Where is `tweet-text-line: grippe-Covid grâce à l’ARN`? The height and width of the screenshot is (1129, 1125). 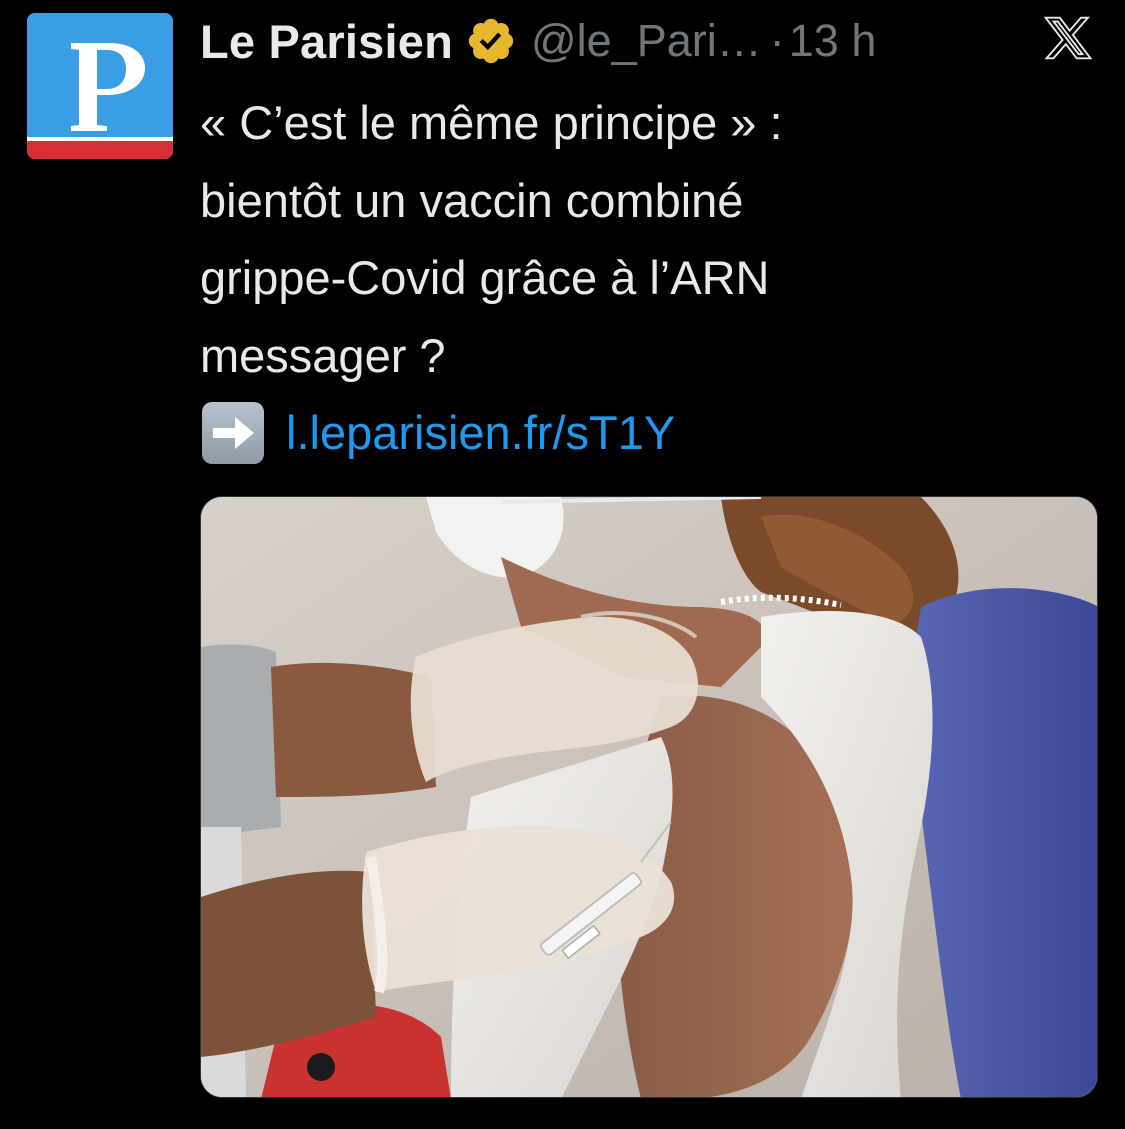
tweet-text-line: grippe-Covid grâce à l’ARN is located at coordinates (485, 277).